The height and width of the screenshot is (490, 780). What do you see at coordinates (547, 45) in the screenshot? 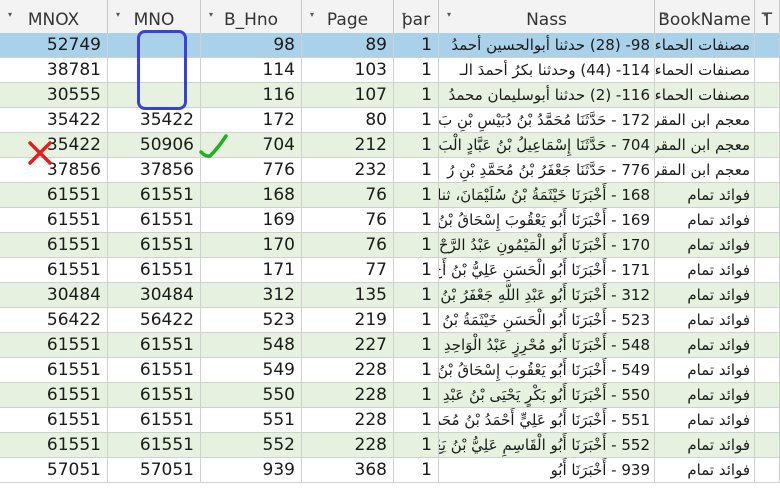
I see `cell-nass: 98- (28) حدثنا أبوالحسين أحمدُ` at bounding box center [547, 45].